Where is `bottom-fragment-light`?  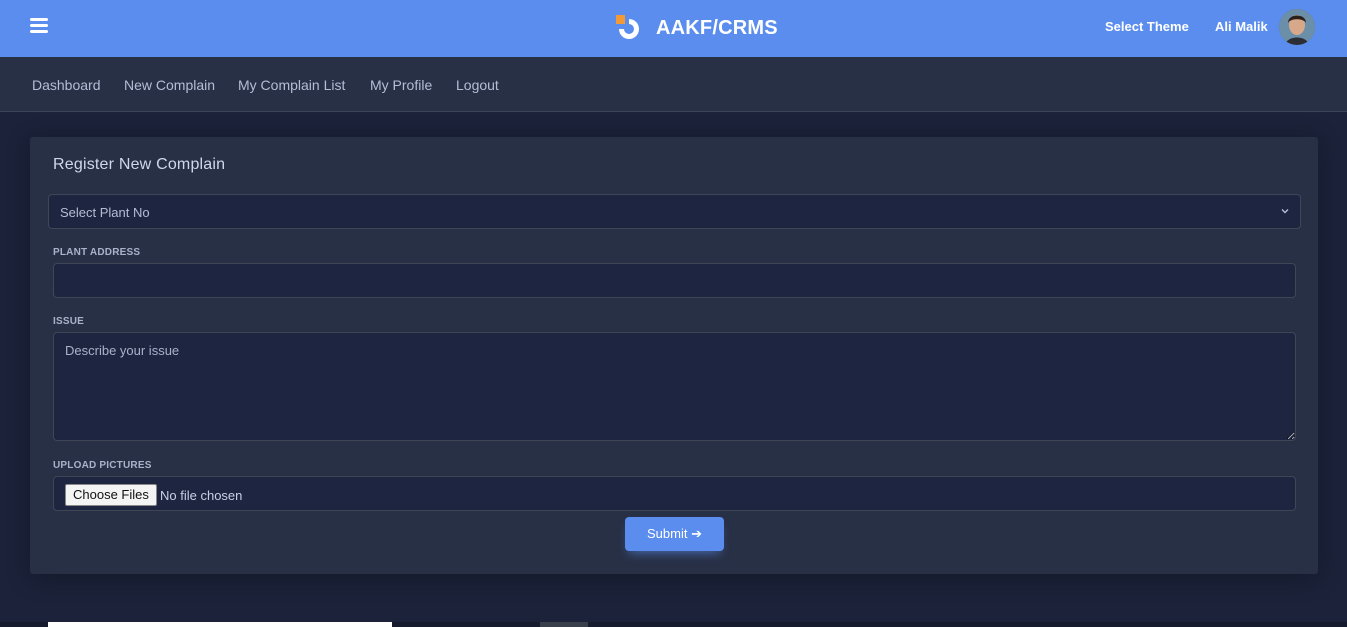 bottom-fragment-light is located at coordinates (220, 624).